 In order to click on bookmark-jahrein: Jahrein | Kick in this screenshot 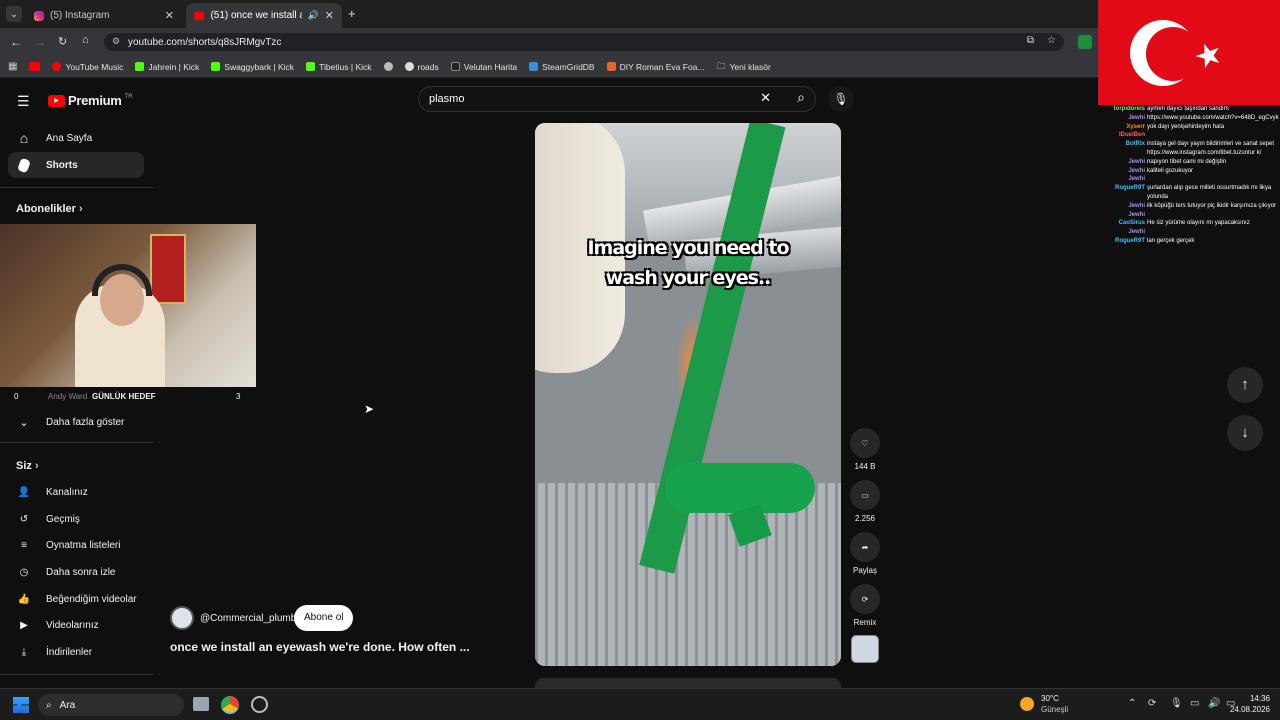, I will do `click(167, 67)`.